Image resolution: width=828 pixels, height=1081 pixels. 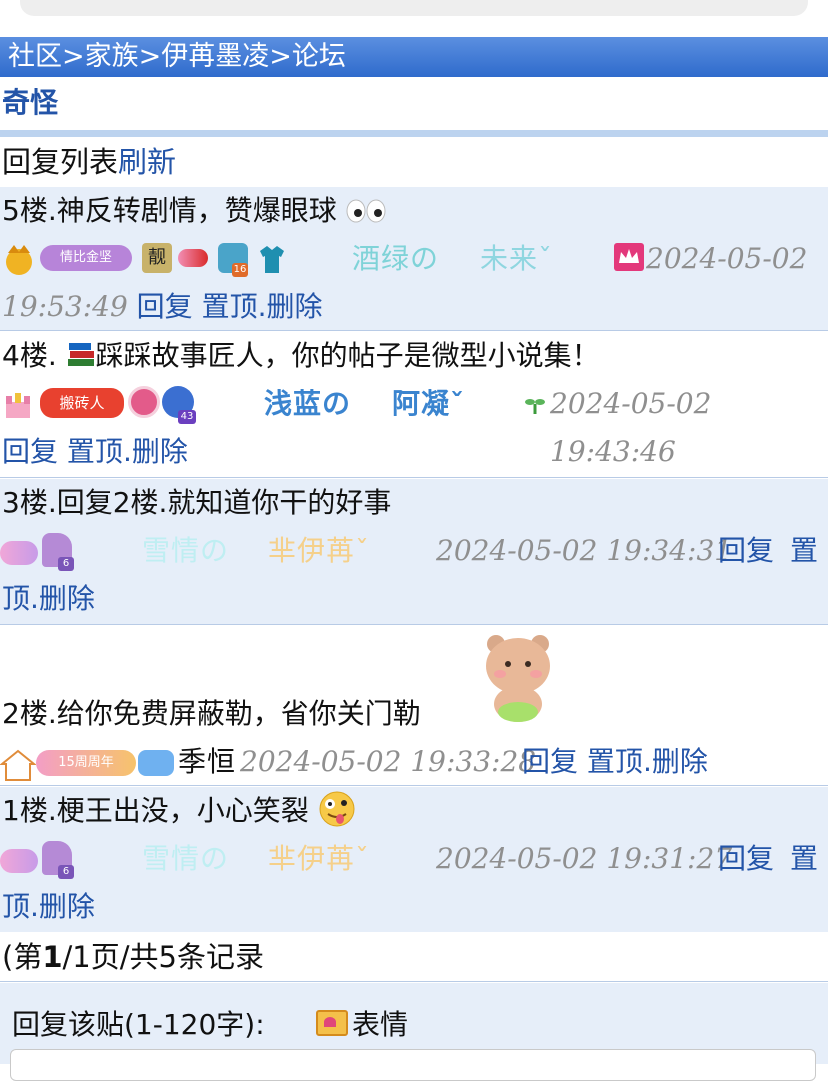 What do you see at coordinates (29, 713) in the screenshot?
I see `floor-label: 2楼.` at bounding box center [29, 713].